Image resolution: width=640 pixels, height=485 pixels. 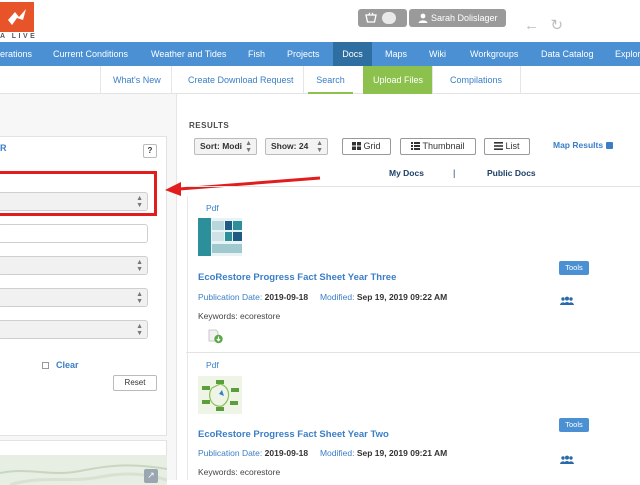 I want to click on modified-date: Sep 19, 2019 09:21 AM, so click(x=402, y=453).